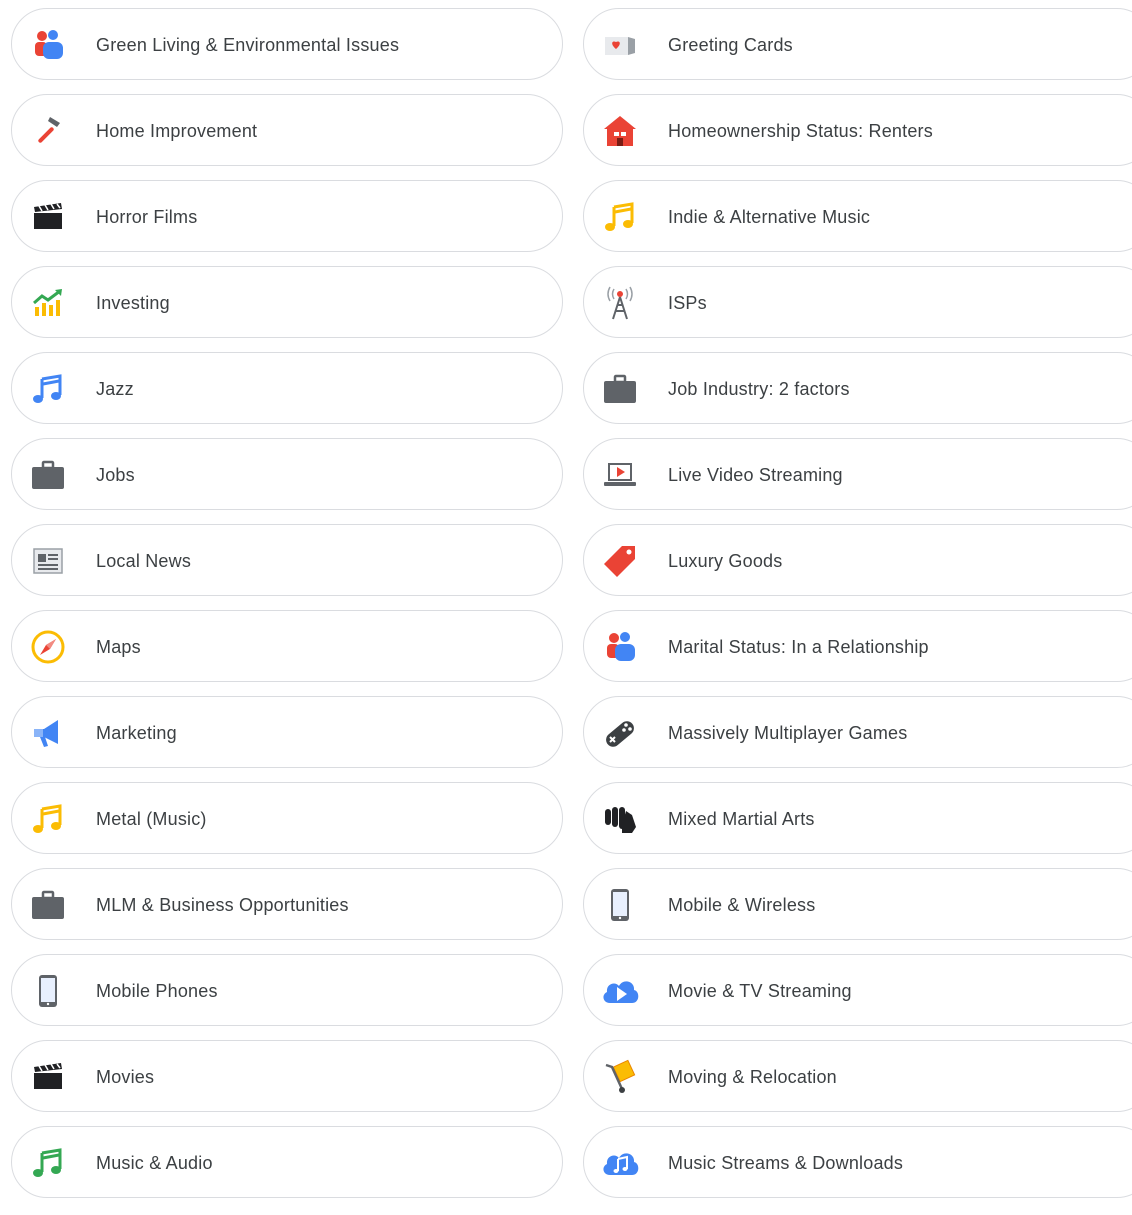  Describe the element at coordinates (742, 905) in the screenshot. I see `chip-label: Mobile & Wireless` at that location.